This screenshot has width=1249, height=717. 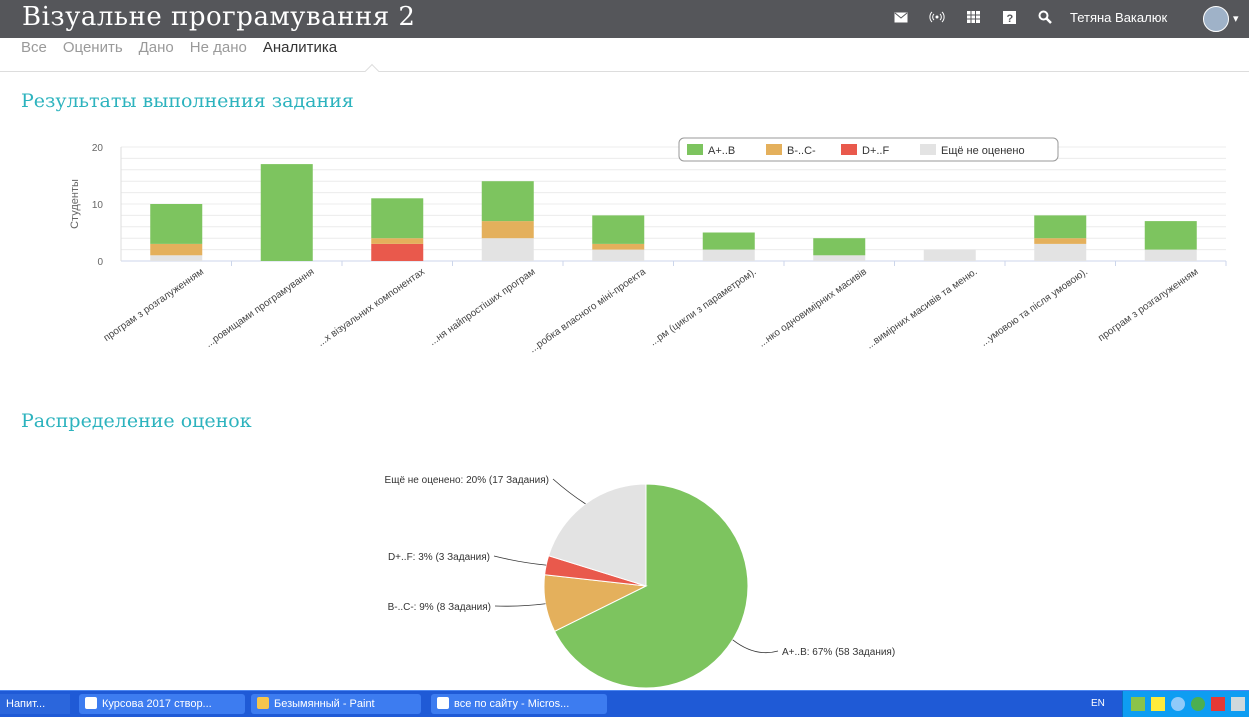 What do you see at coordinates (1216, 19) in the screenshot?
I see `avatar` at bounding box center [1216, 19].